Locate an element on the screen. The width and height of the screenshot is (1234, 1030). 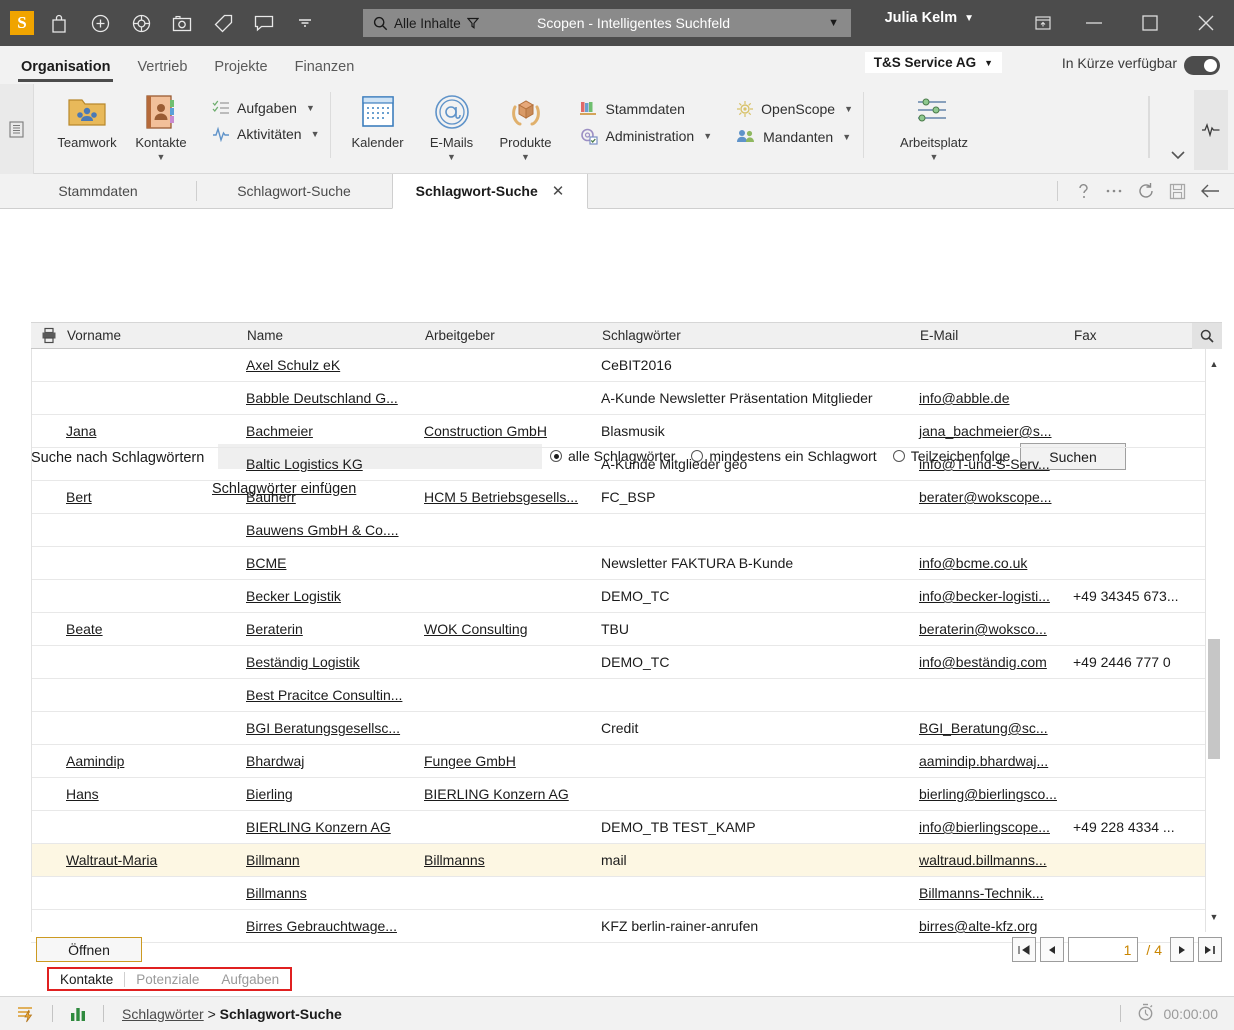
chat-icon is located at coordinates (264, 23).